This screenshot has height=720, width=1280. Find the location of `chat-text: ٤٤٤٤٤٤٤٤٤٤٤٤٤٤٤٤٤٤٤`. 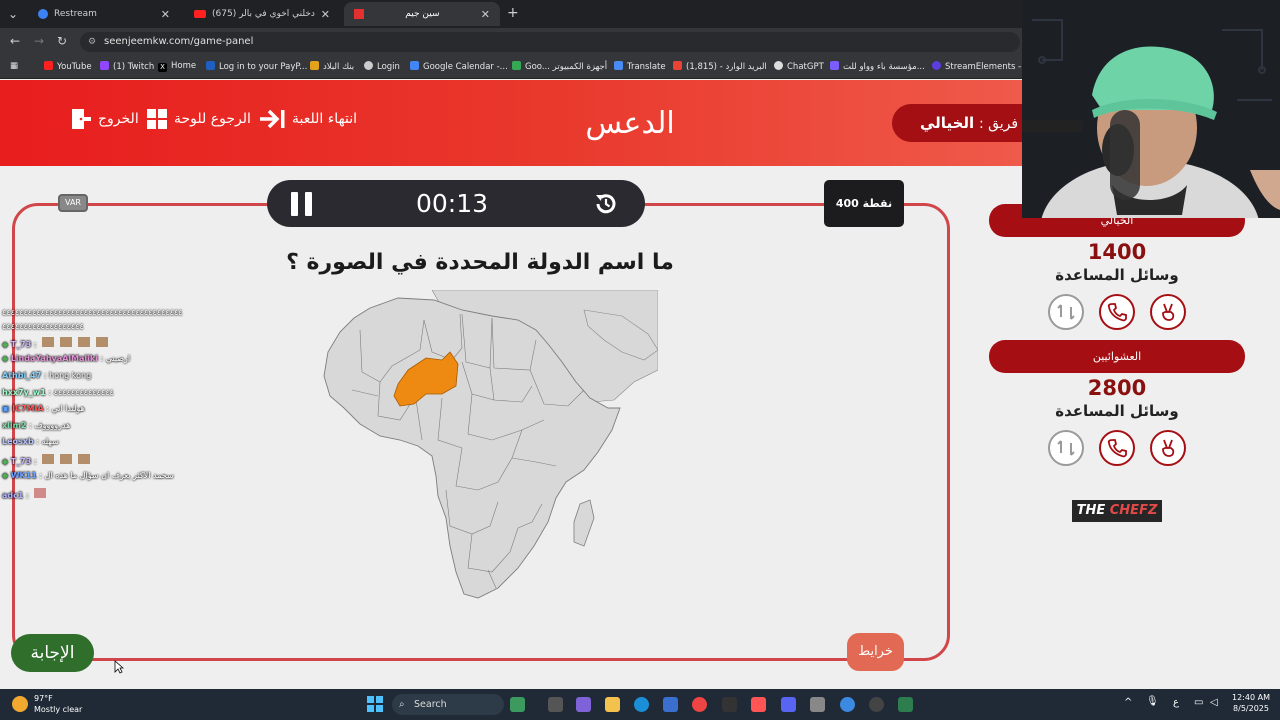

chat-text: ٤٤٤٤٤٤٤٤٤٤٤٤٤٤٤٤٤٤٤ is located at coordinates (43, 326).